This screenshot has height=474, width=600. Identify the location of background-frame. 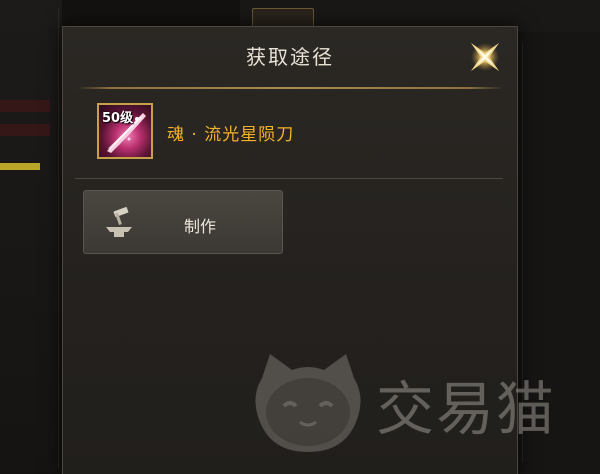
(29, 238).